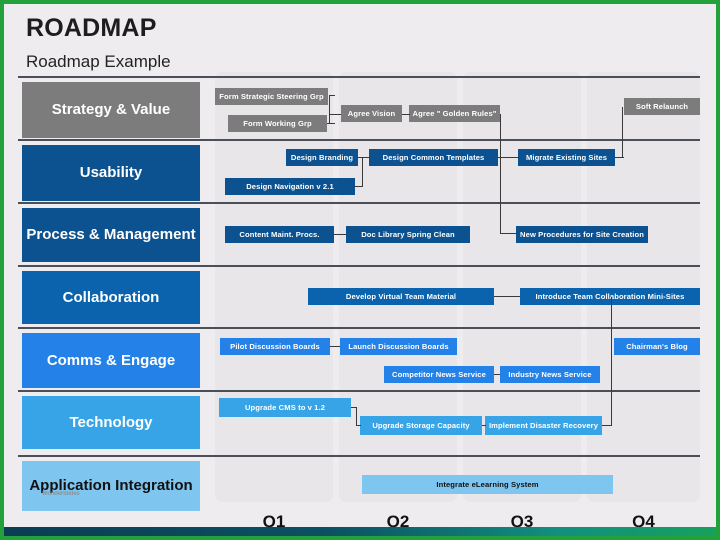 The image size is (720, 540). I want to click on connector-steering-to-vision, so click(330, 109).